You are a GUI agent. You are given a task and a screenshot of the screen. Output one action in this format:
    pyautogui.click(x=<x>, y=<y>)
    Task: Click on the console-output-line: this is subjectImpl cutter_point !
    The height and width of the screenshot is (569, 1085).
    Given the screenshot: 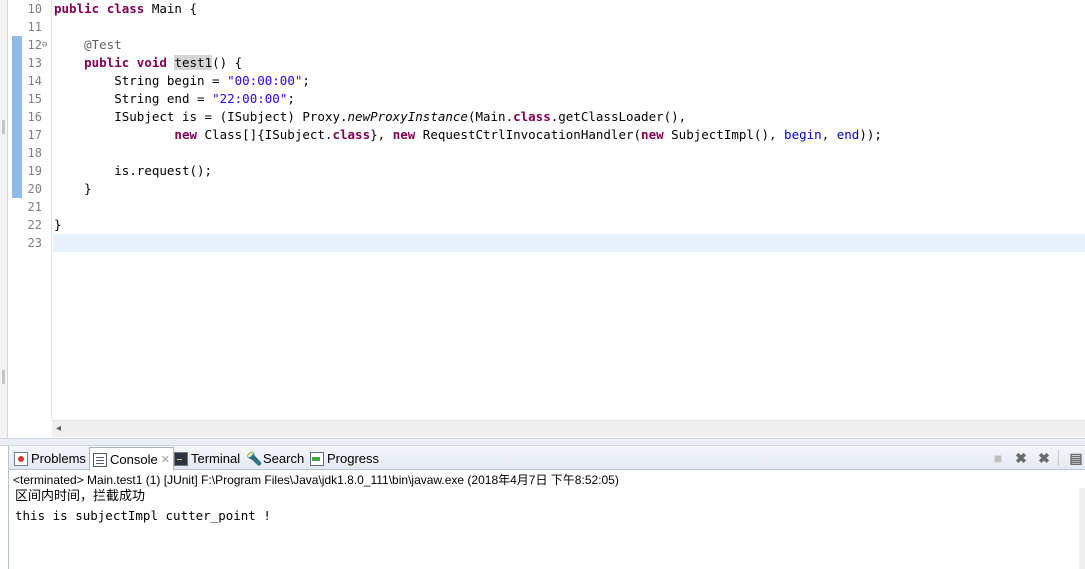 What is the action you would take?
    pyautogui.click(x=143, y=515)
    